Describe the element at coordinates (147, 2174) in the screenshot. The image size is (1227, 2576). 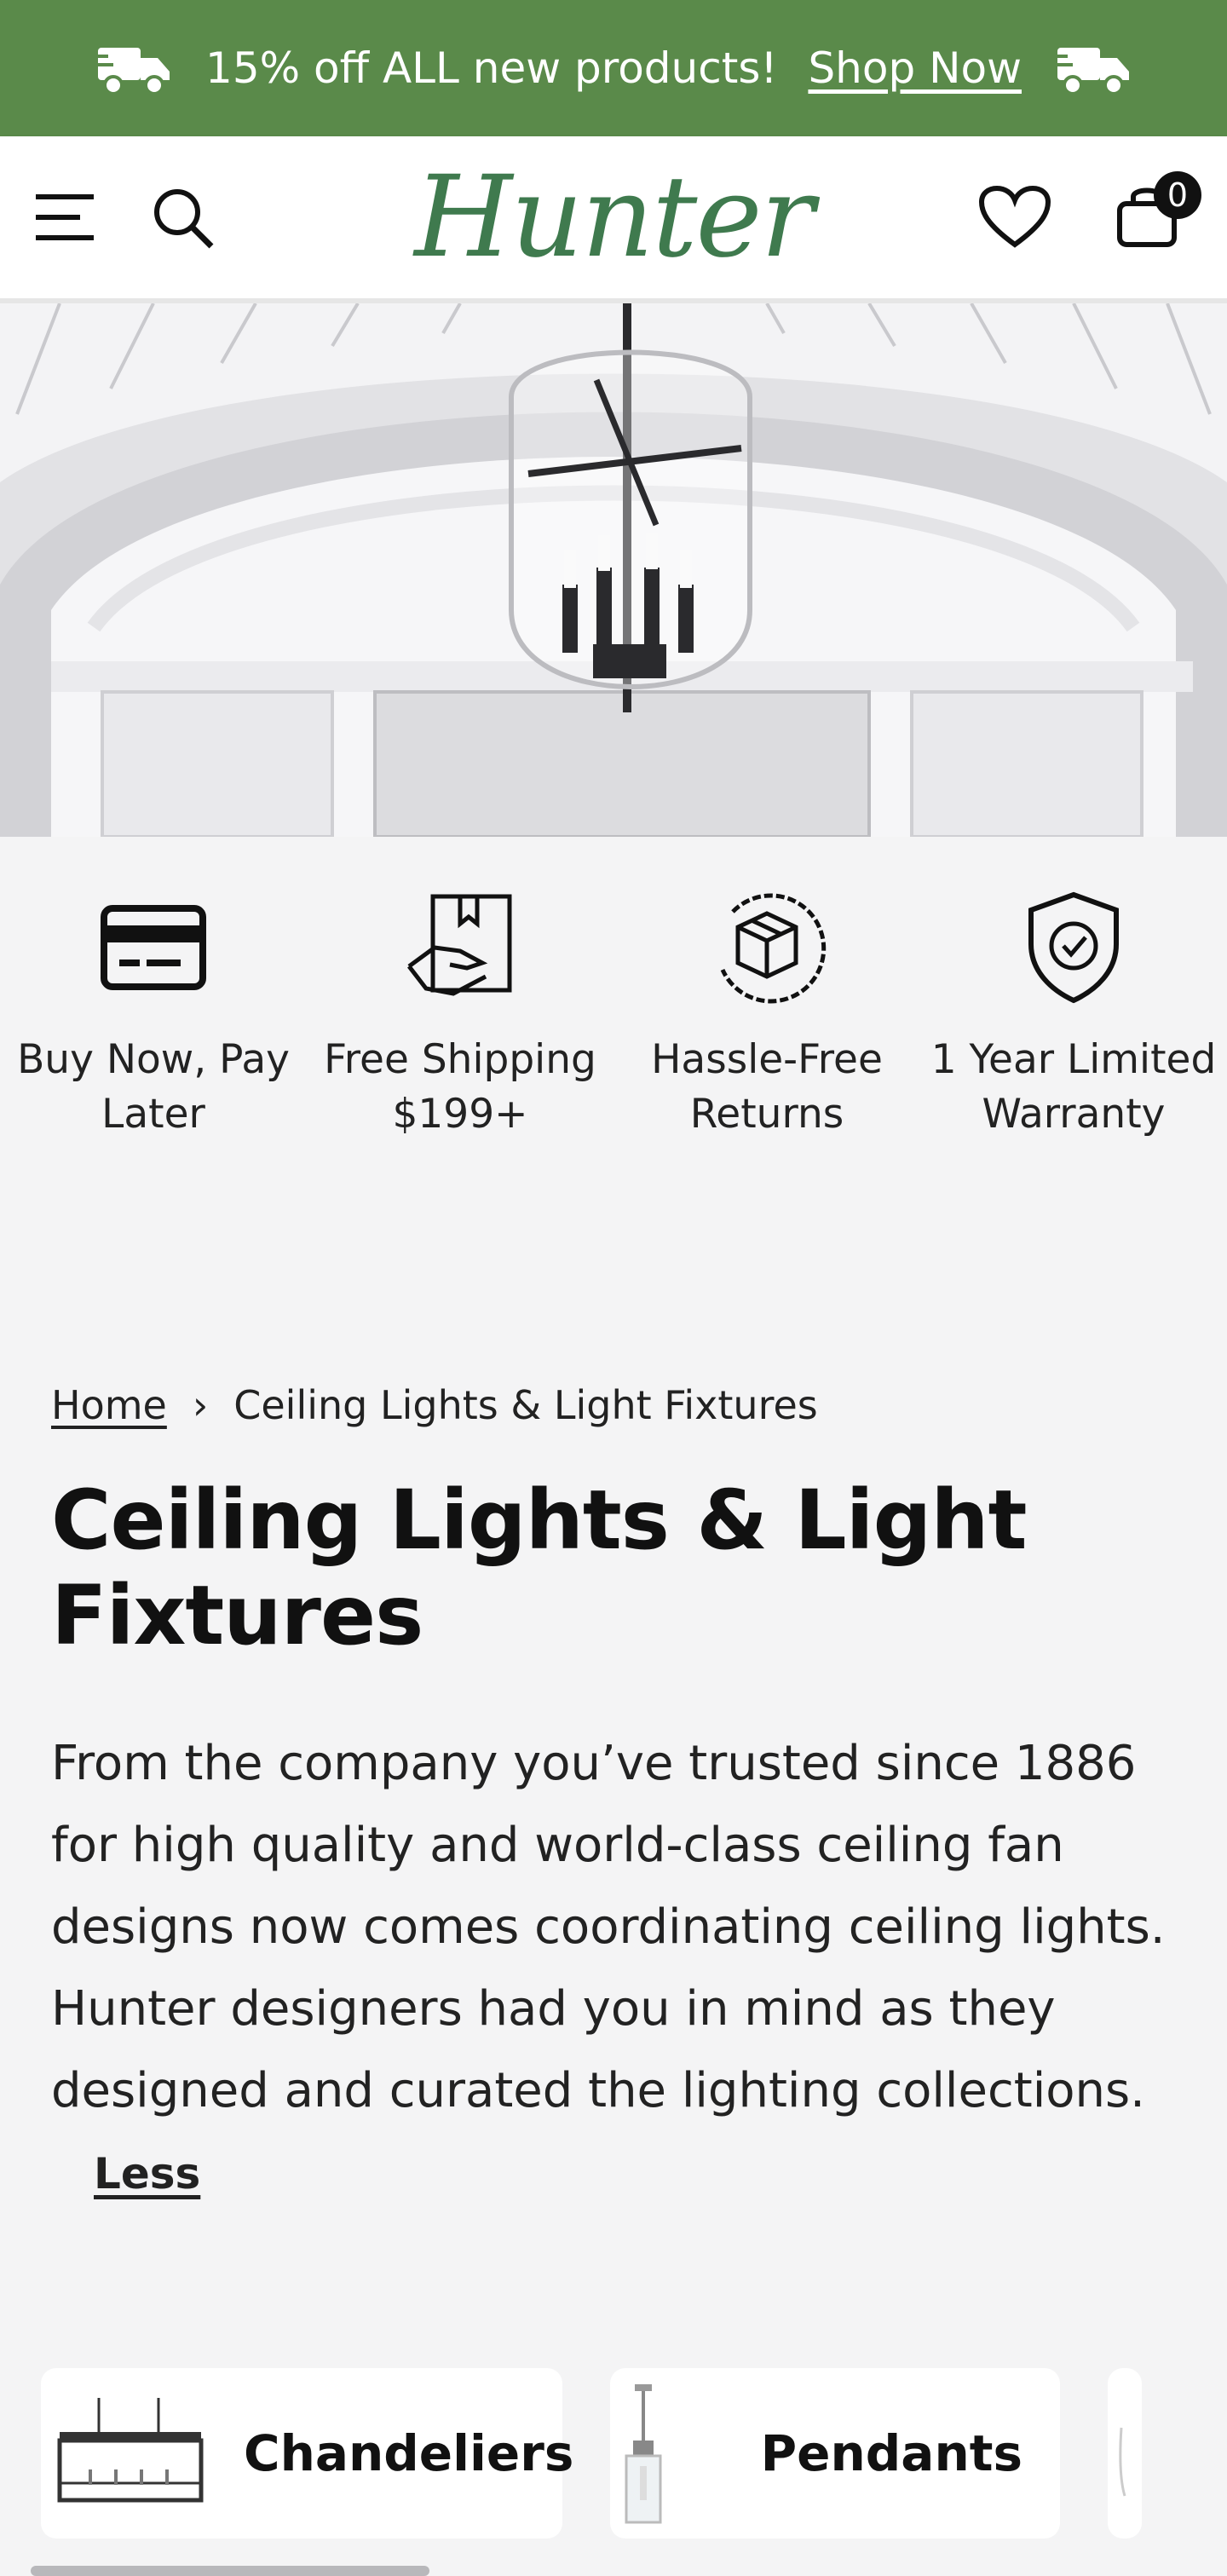
I see `read-less-link: Less` at that location.